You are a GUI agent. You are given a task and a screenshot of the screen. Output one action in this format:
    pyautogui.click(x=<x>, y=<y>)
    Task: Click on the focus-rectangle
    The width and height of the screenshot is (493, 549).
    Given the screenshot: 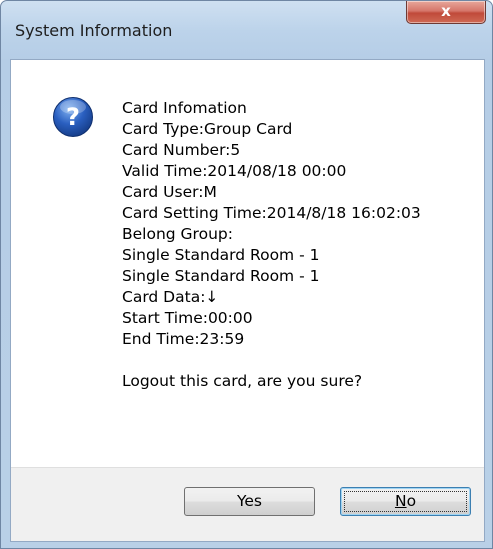 What is the action you would take?
    pyautogui.click(x=405, y=501)
    